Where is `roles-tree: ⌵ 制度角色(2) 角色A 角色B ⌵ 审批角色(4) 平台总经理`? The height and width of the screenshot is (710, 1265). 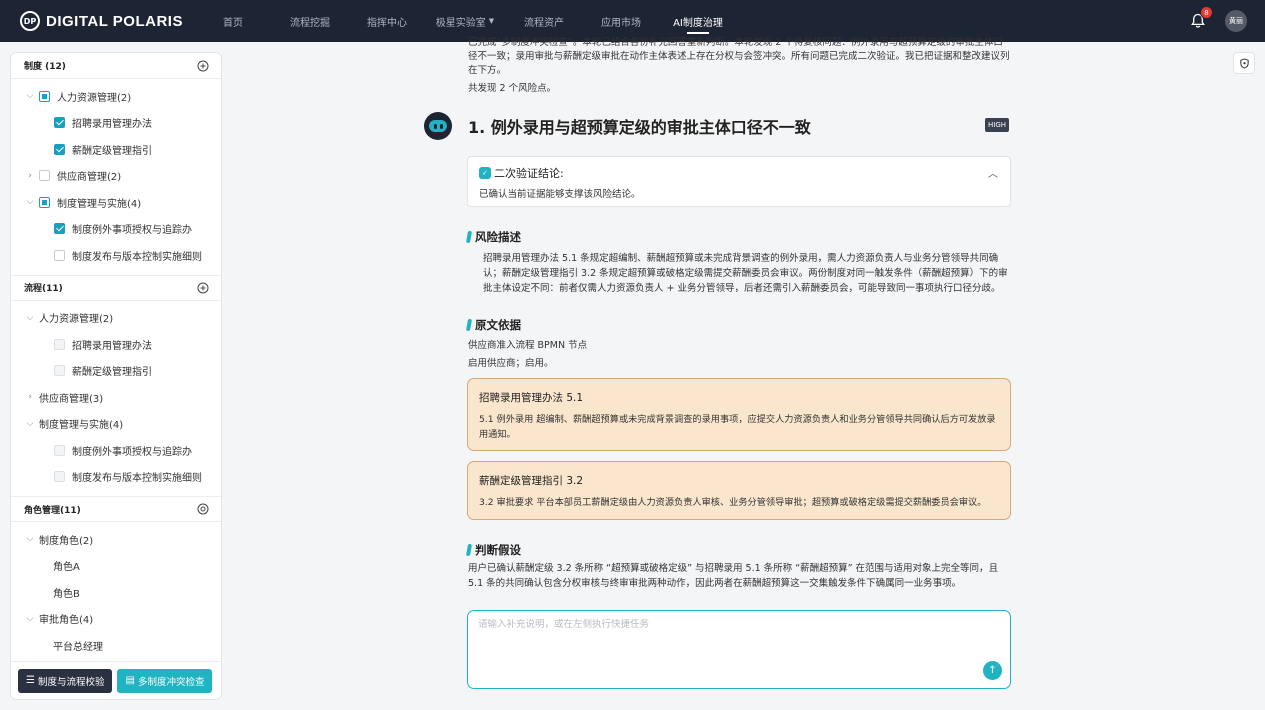 roles-tree: ⌵ 制度角色(2) 角色A 角色B ⌵ 审批角色(4) 平台总经理 is located at coordinates (116, 593).